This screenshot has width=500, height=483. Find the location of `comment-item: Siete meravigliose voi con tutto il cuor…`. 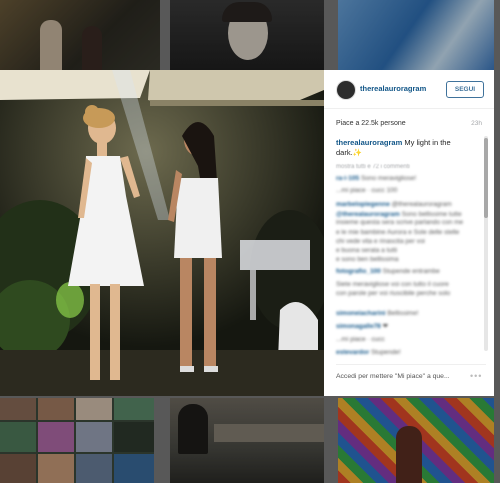

comment-item: Siete meravigliose voi con tutto il cuor… is located at coordinates (406, 285).